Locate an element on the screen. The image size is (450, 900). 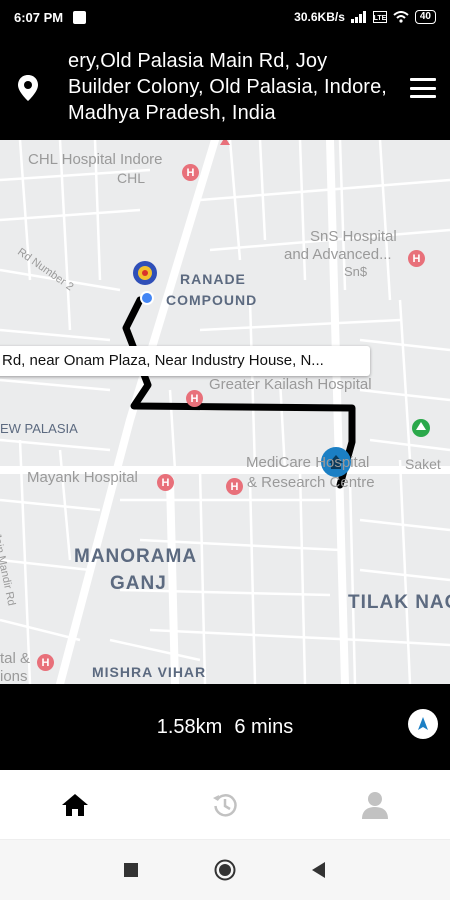
pickup-marker-icon is located at coordinates (145, 273).